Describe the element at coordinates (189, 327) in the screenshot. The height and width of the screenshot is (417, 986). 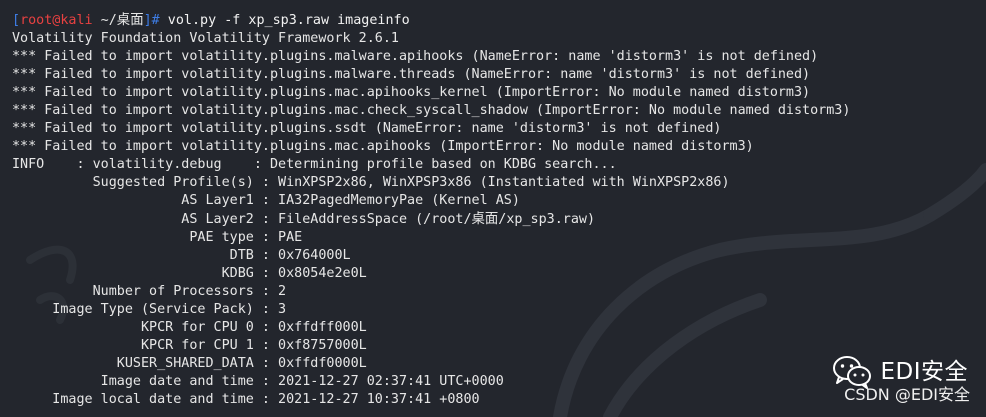
I see `output-line: KPCR for CPU 0 : 0xffdff000L` at that location.